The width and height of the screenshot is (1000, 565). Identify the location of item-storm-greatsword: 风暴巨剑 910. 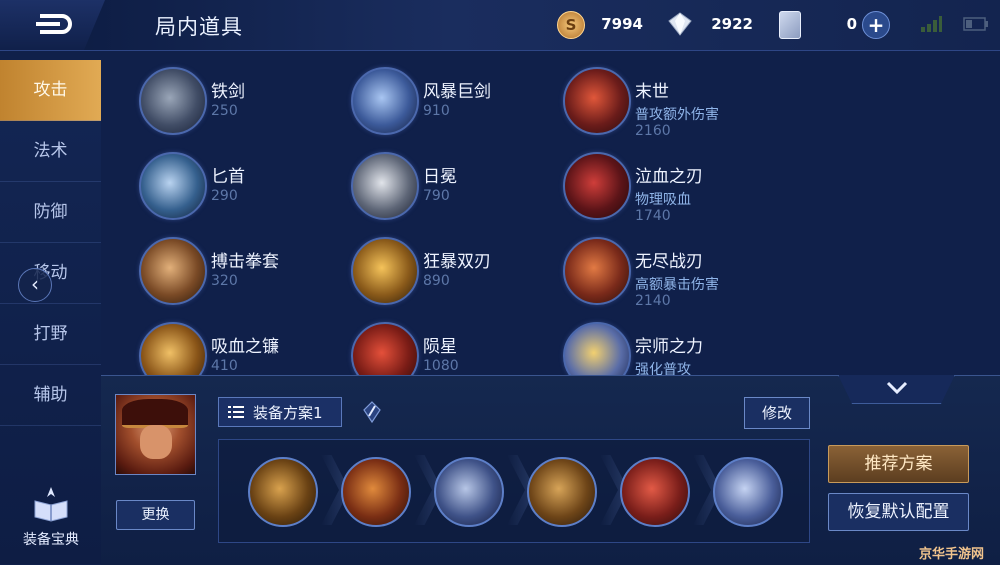
(415, 95).